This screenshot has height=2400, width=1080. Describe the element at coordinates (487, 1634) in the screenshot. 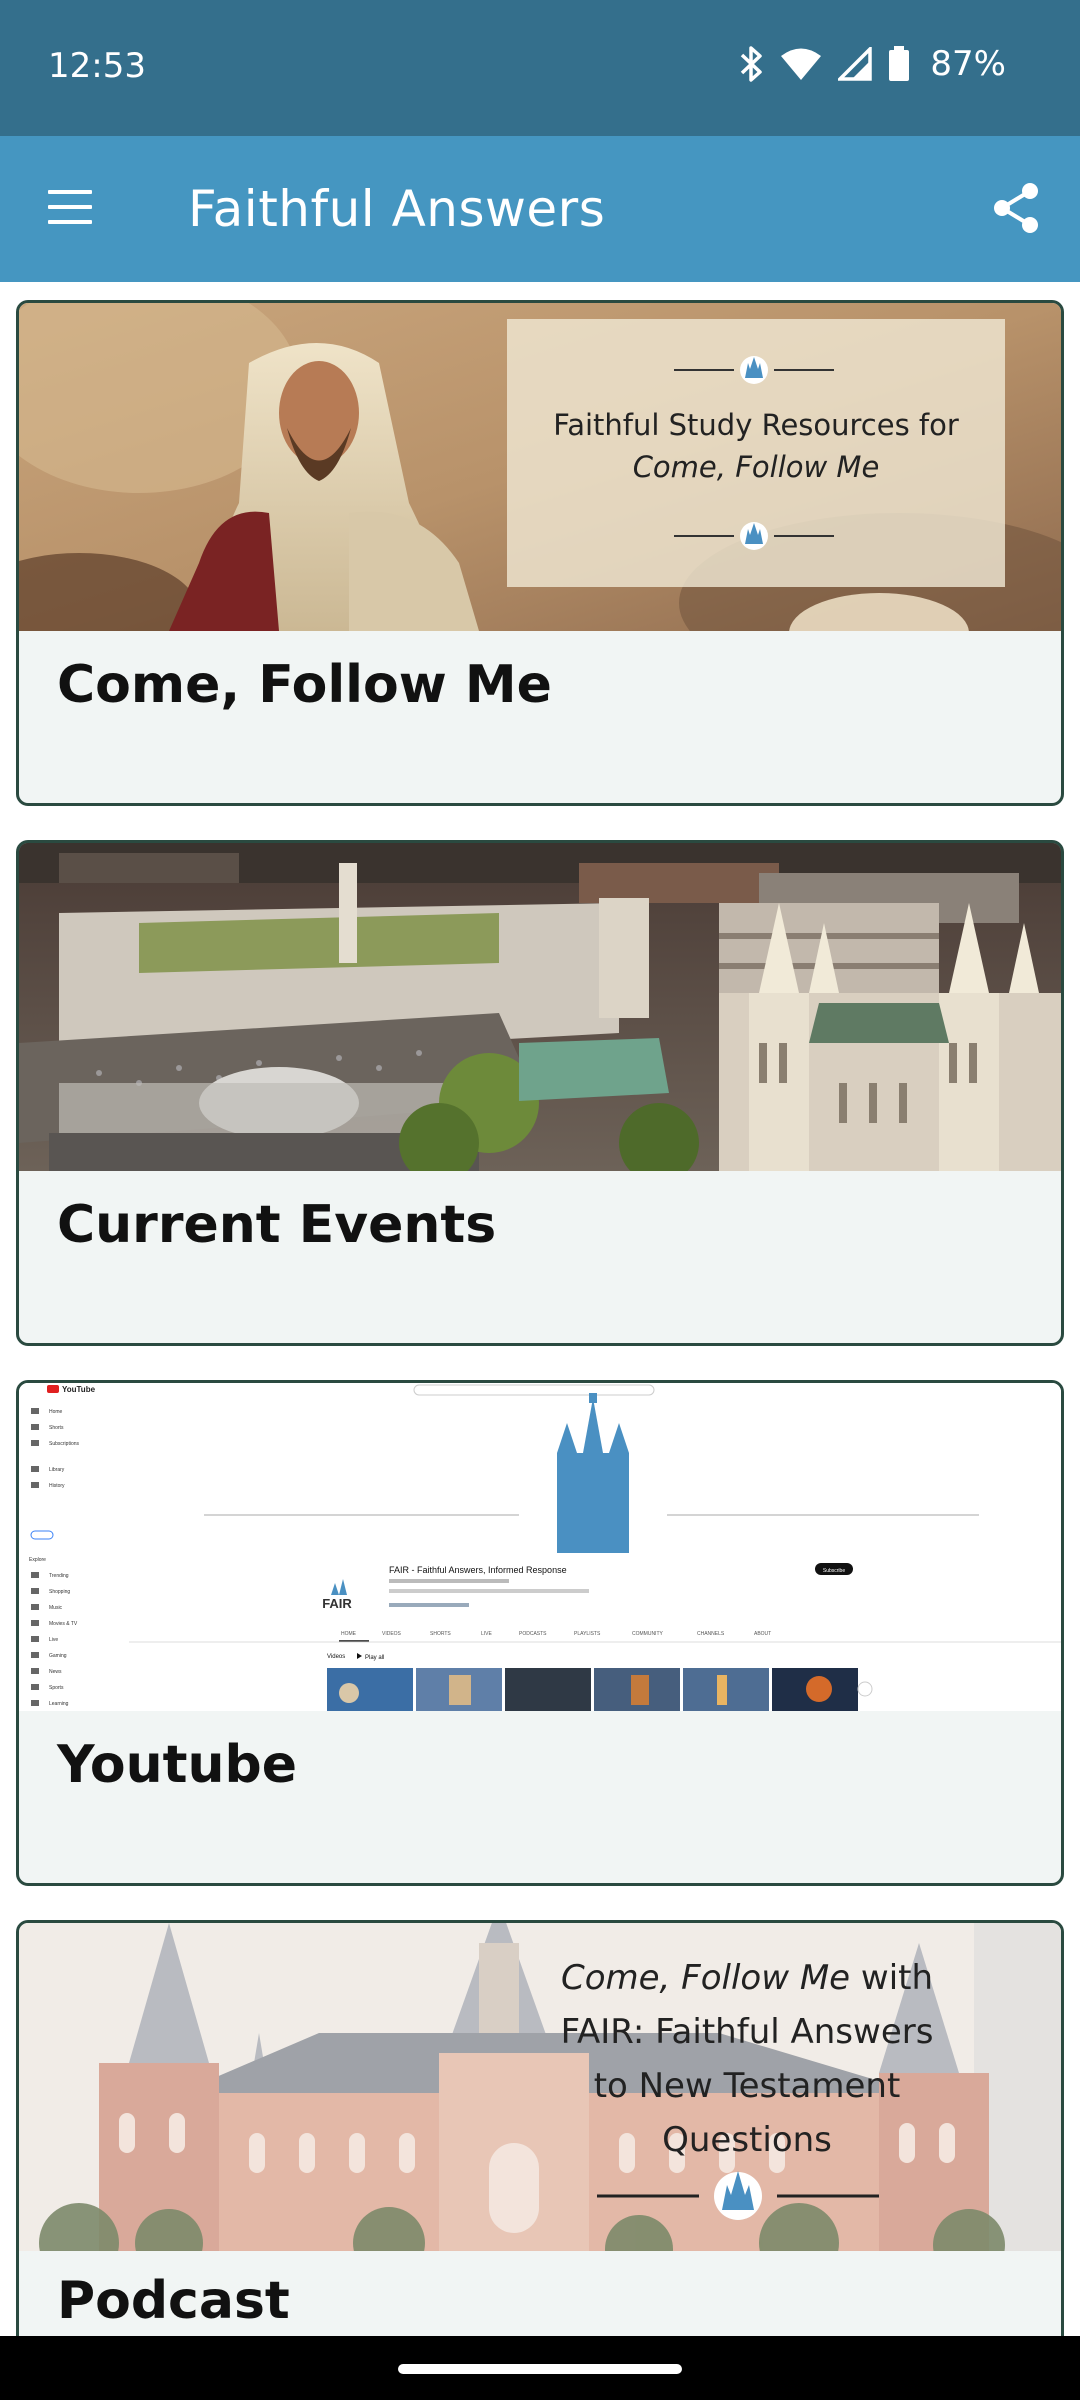

I see `yt-tab: LIVE` at that location.